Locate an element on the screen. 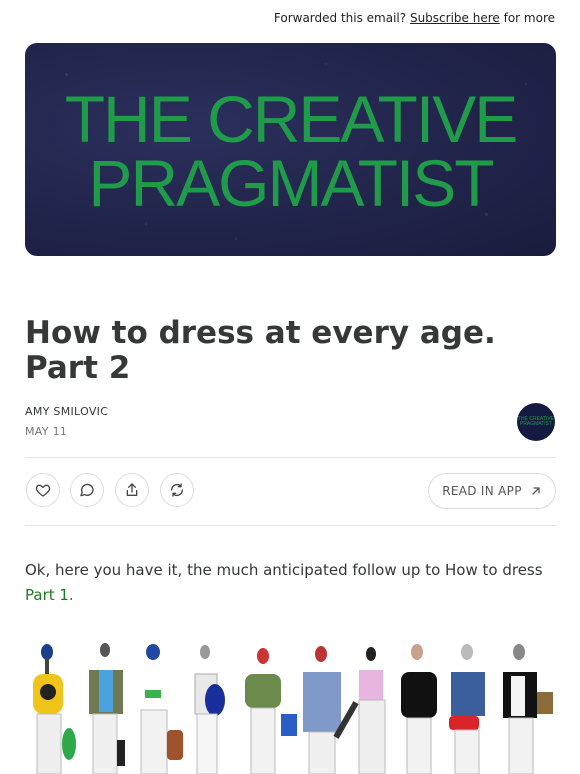  divider-top is located at coordinates (290, 457).